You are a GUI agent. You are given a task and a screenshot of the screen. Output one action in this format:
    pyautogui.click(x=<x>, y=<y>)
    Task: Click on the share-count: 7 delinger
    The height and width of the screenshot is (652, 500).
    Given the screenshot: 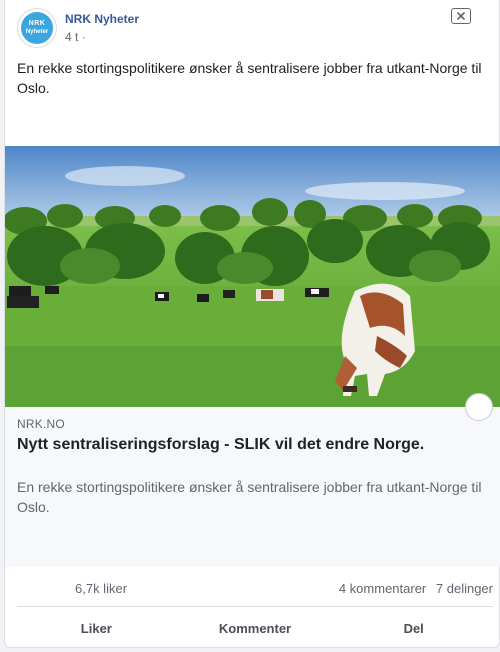 What is the action you would take?
    pyautogui.click(x=464, y=588)
    